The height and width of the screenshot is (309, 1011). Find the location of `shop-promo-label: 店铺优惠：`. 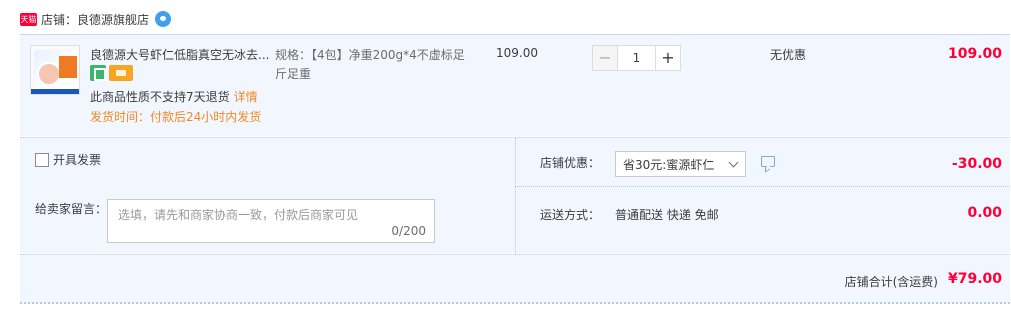

shop-promo-label: 店铺优惠： is located at coordinates (570, 163).